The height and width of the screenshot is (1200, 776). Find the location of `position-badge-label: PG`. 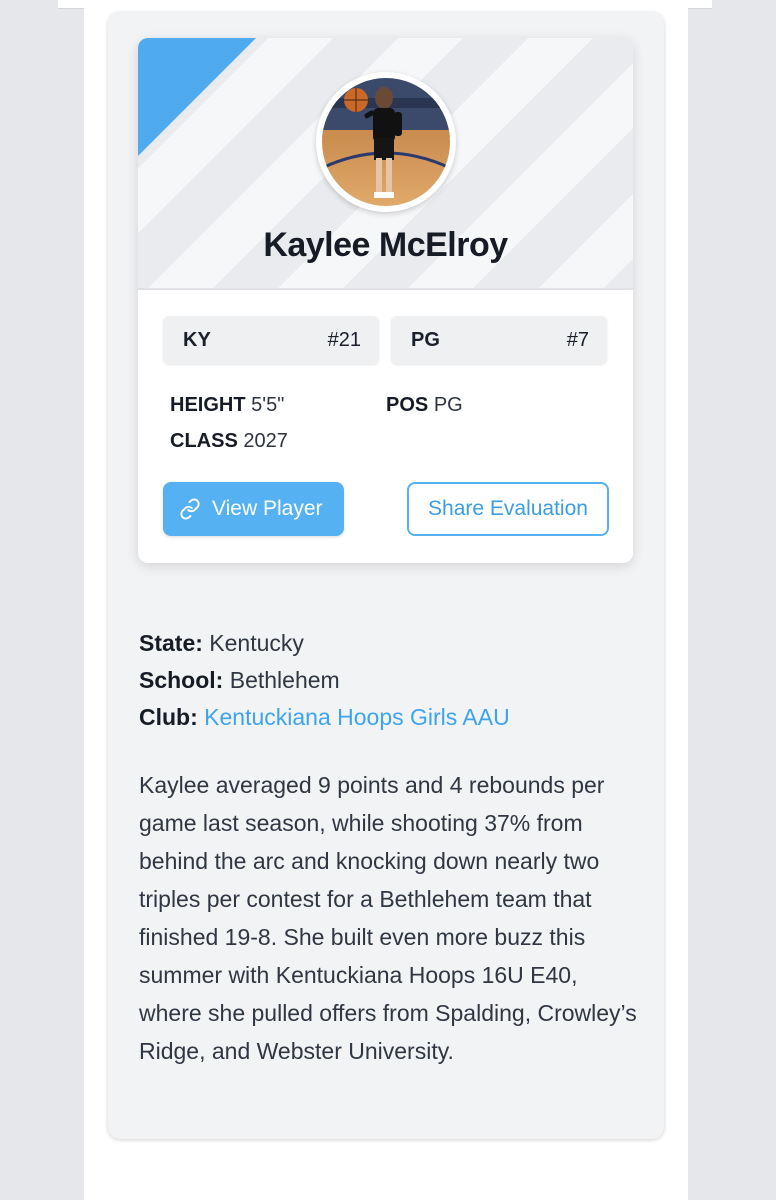

position-badge-label: PG is located at coordinates (425, 340).